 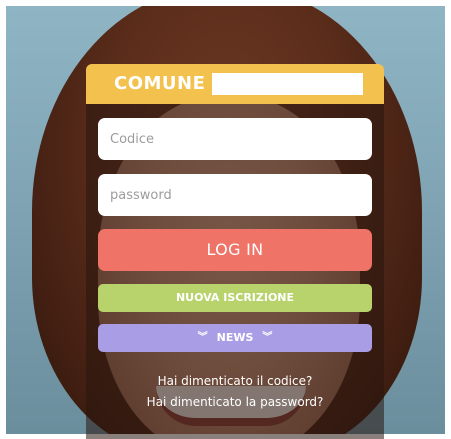 I want to click on panel-header: COMUNE DI, so click(x=235, y=84).